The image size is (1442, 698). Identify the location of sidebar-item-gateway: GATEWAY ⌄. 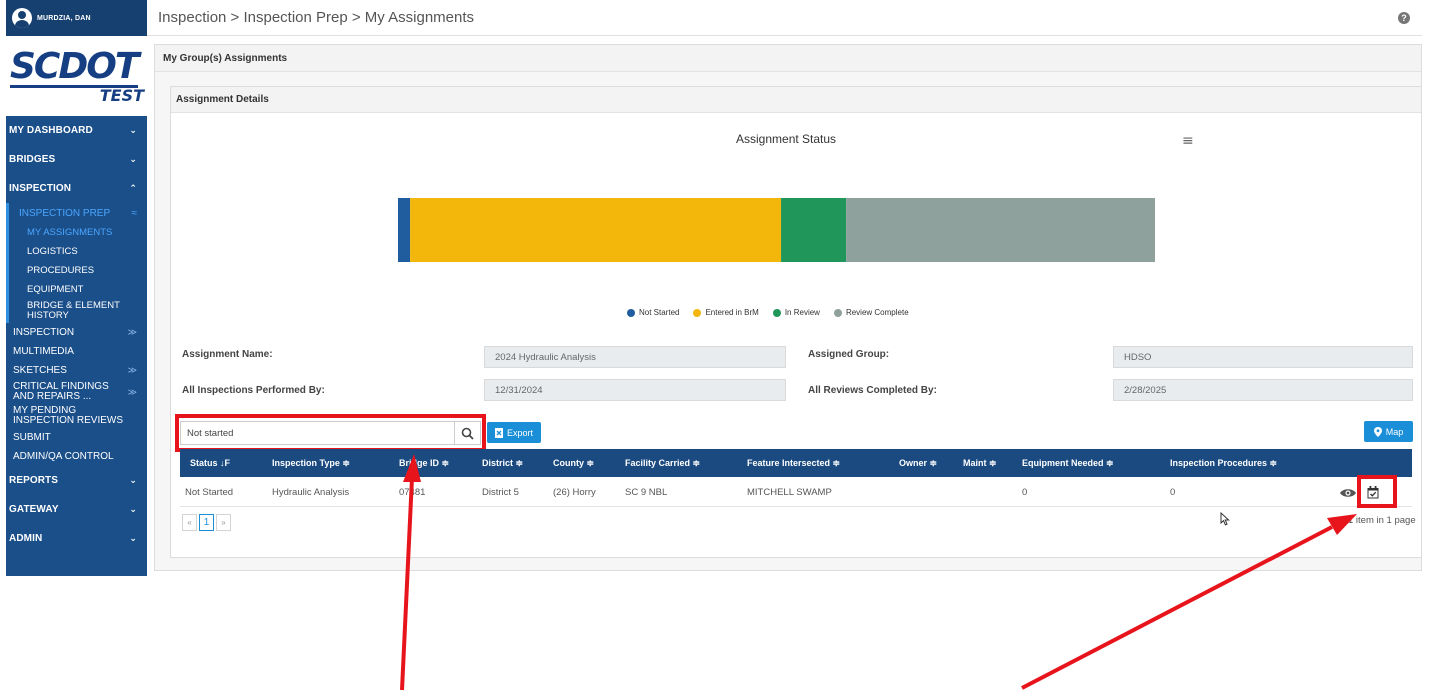
(76, 509).